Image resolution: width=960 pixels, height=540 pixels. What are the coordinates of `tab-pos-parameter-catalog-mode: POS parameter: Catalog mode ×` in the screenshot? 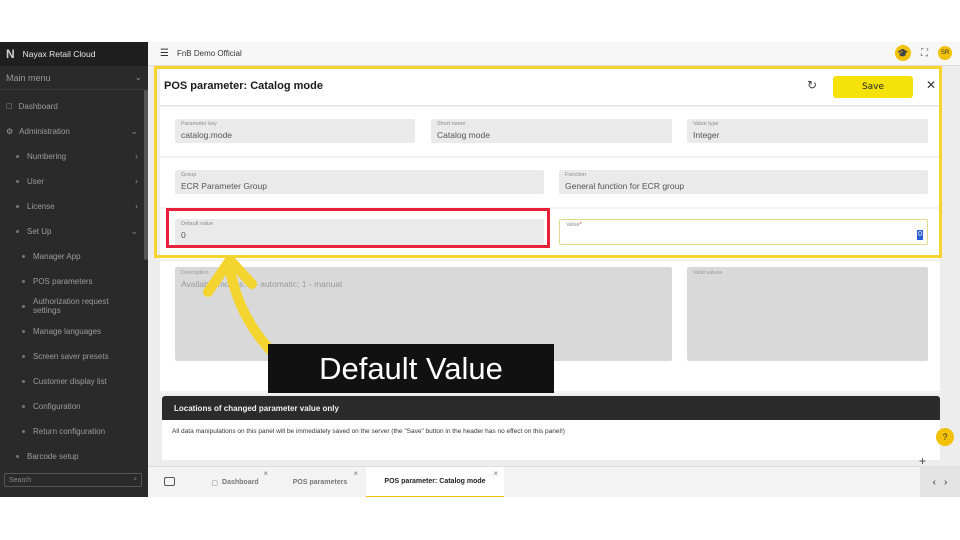 It's located at (435, 482).